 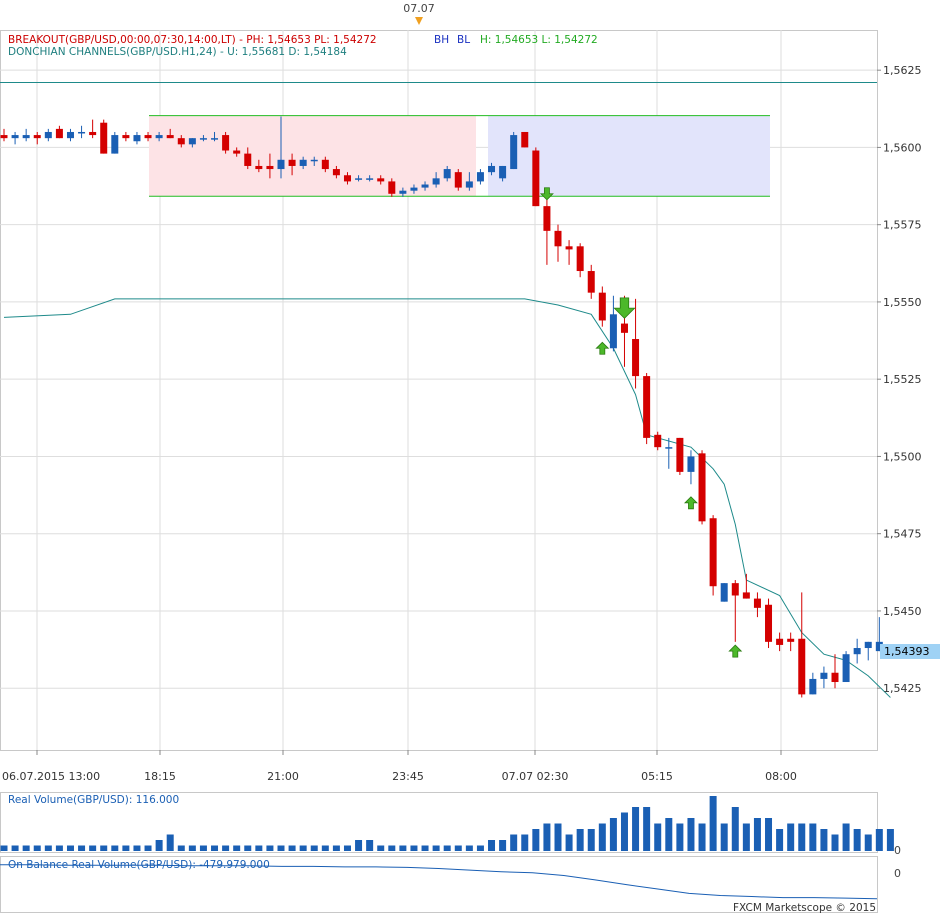 I want to click on current-price-label: 1,54393, so click(x=907, y=651).